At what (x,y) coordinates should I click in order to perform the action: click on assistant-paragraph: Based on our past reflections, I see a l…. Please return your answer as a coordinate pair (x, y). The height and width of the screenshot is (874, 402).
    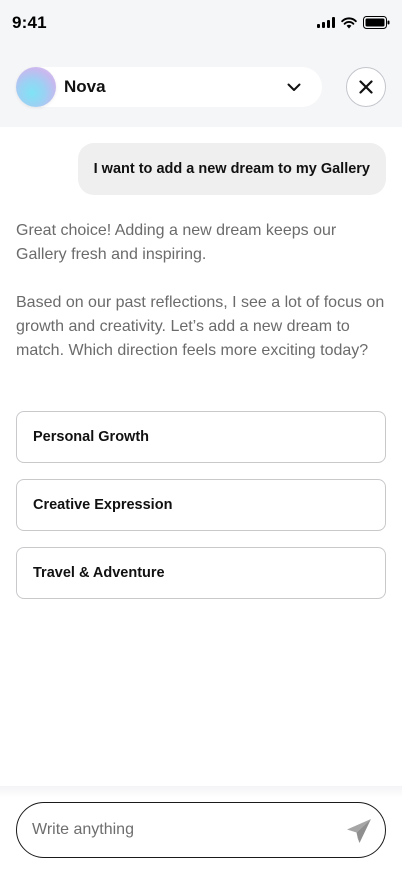
    Looking at the image, I should click on (200, 326).